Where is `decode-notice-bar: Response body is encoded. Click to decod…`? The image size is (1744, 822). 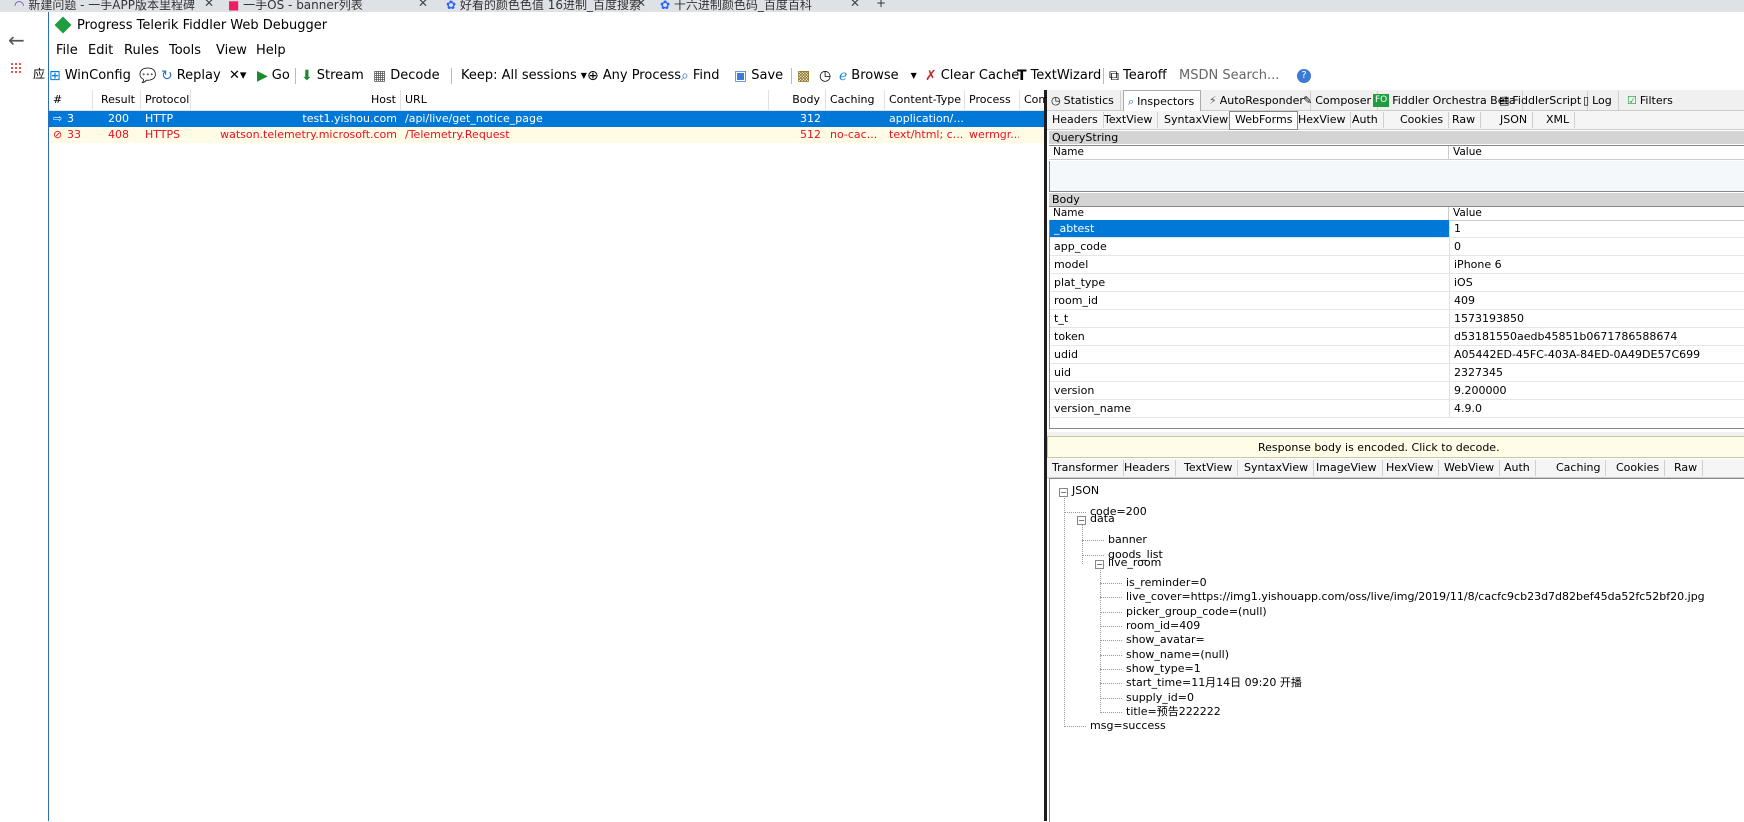 decode-notice-bar: Response body is encoded. Click to decod… is located at coordinates (1395, 447).